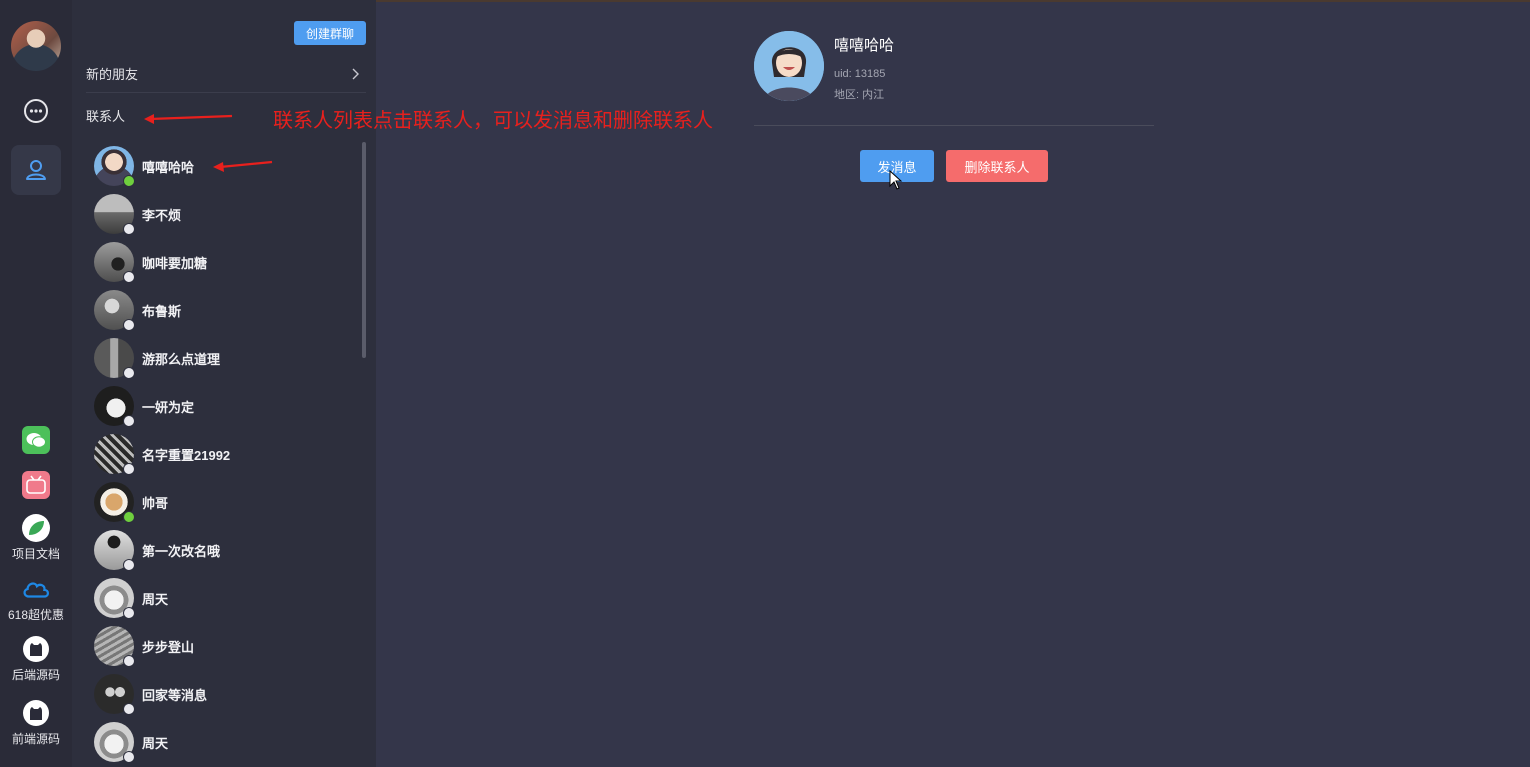 Image resolution: width=1530 pixels, height=767 pixels. Describe the element at coordinates (181, 551) in the screenshot. I see `contact-name: 第一次改名哦` at that location.